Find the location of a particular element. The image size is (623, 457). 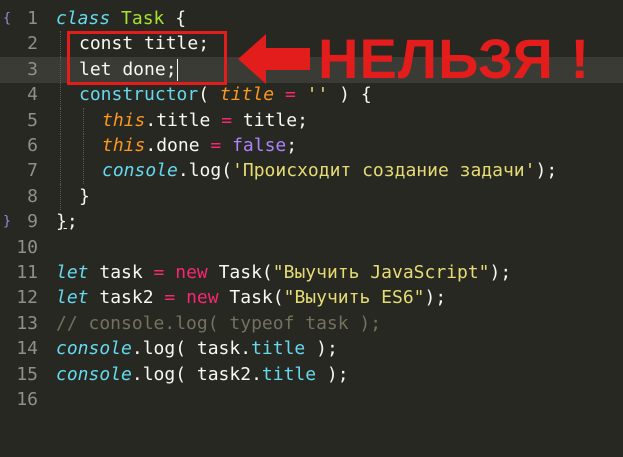

code-token: .log( task2. is located at coordinates (196, 374).